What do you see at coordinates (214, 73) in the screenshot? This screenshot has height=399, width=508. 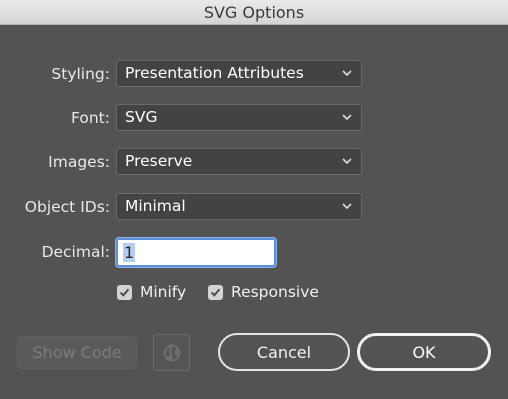 I see `styling-value: Presentation Attributes` at bounding box center [214, 73].